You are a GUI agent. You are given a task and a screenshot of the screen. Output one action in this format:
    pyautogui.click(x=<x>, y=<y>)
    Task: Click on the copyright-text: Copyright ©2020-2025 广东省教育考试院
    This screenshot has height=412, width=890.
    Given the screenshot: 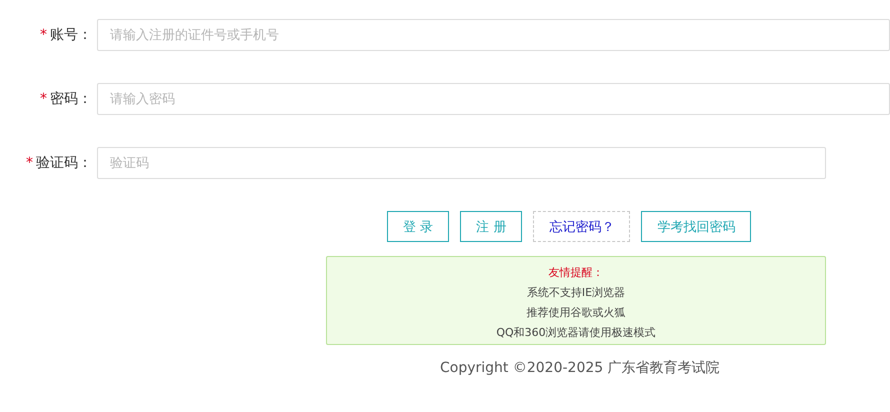 What is the action you would take?
    pyautogui.click(x=580, y=368)
    